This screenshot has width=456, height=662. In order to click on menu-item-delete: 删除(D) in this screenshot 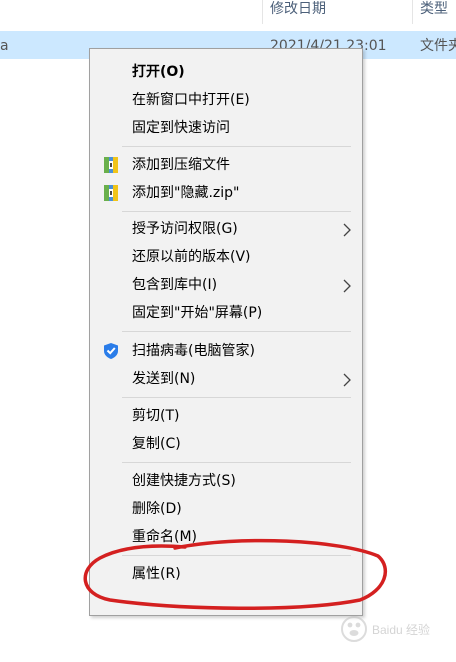, I will do `click(226, 509)`.